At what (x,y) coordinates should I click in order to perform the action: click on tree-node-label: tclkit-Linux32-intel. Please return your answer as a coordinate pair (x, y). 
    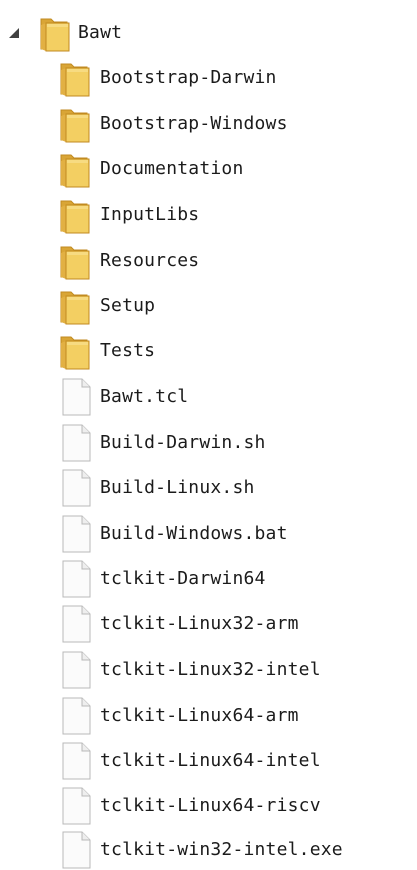
    Looking at the image, I should click on (210, 669).